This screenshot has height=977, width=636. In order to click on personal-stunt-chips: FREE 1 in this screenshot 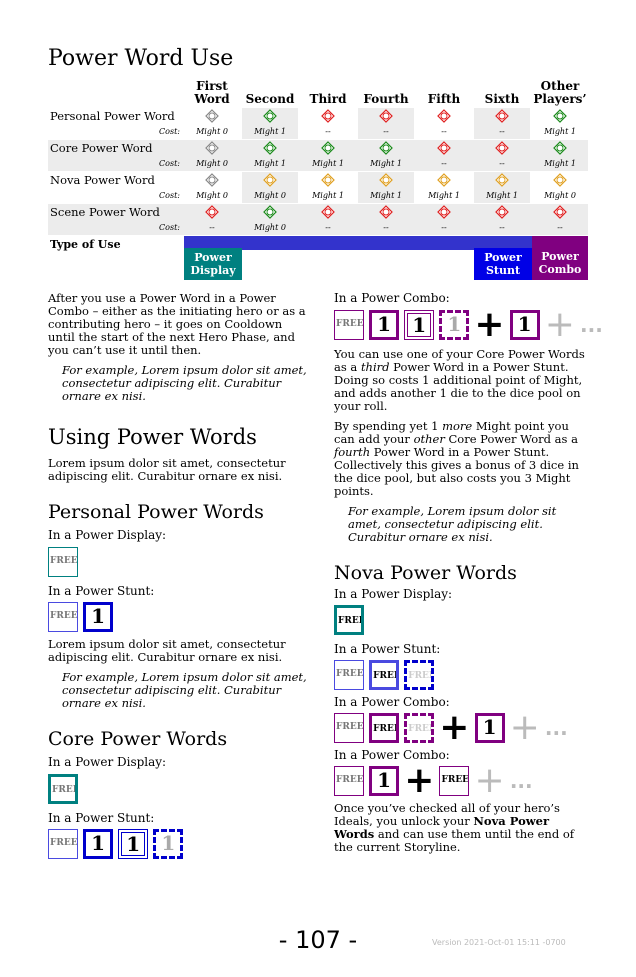, I will do `click(179, 617)`.